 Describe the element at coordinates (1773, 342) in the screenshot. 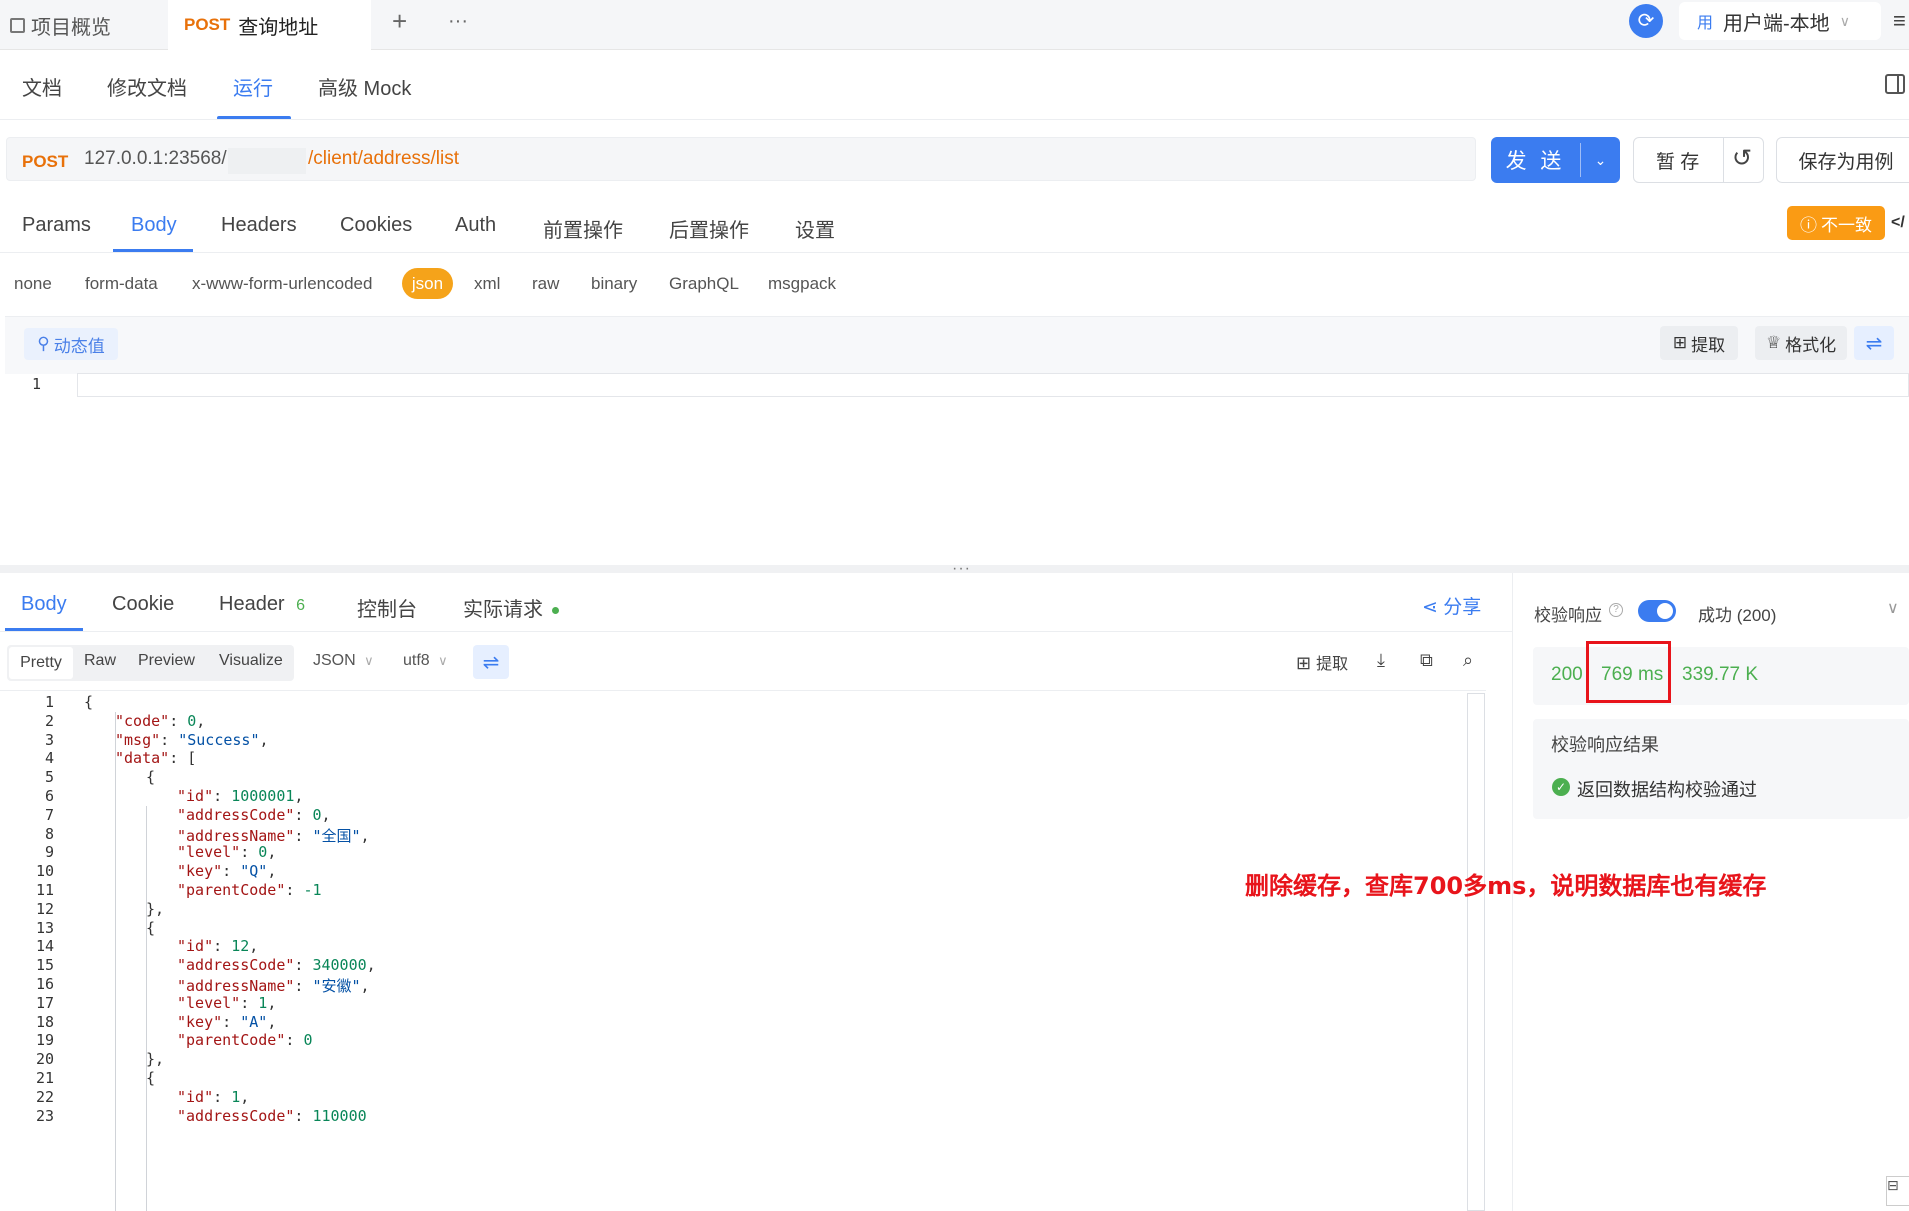

I see `format-icon: ♕` at that location.